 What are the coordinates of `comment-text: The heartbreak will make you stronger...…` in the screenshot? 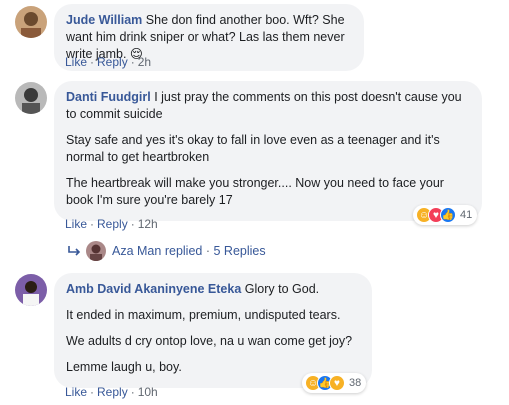 It's located at (255, 191).